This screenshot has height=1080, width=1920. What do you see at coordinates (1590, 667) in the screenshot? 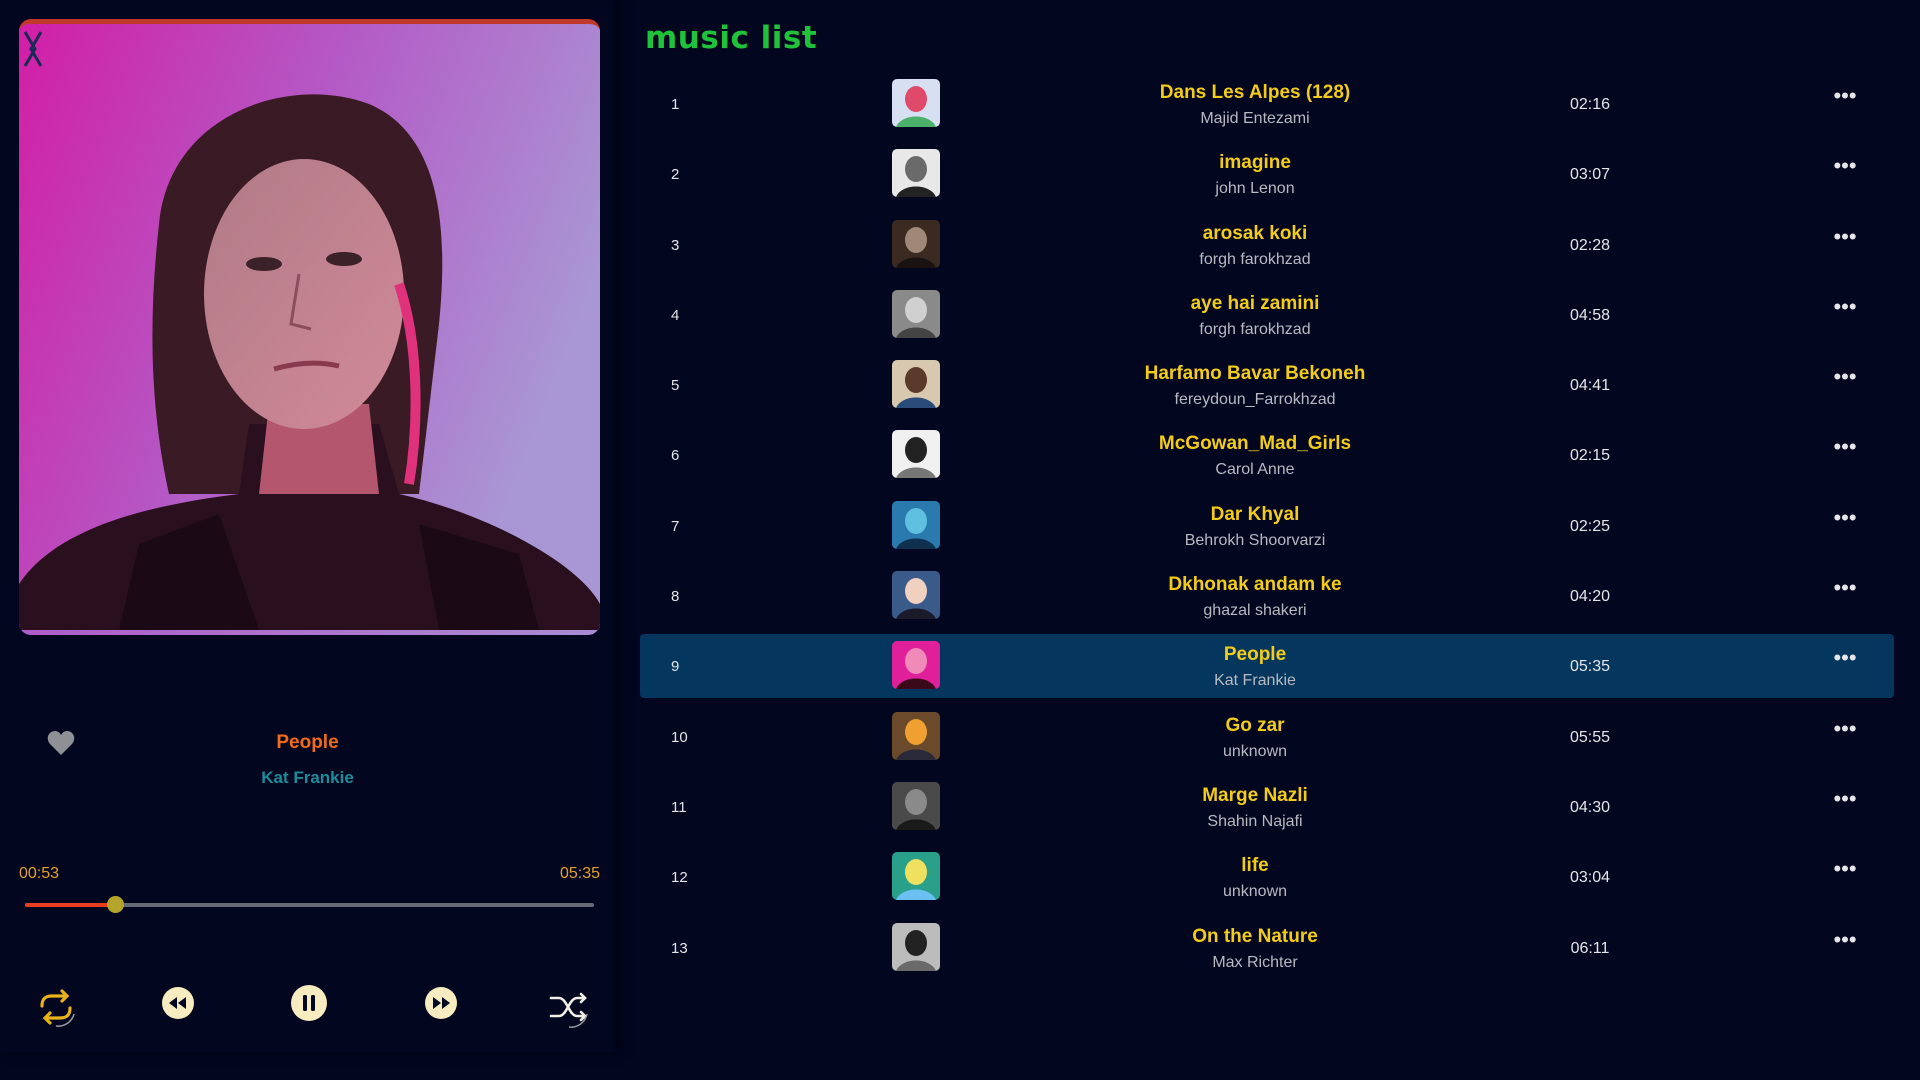
I see `song-duration: 05:35` at bounding box center [1590, 667].